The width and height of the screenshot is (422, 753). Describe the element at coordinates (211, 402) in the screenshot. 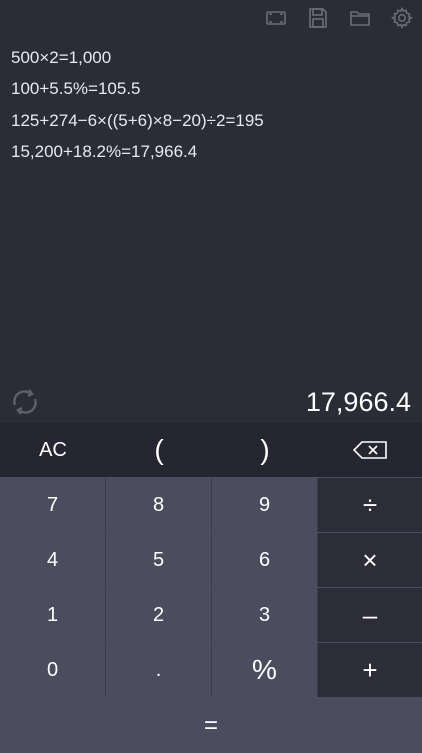

I see `result-row: 17,966.4` at that location.